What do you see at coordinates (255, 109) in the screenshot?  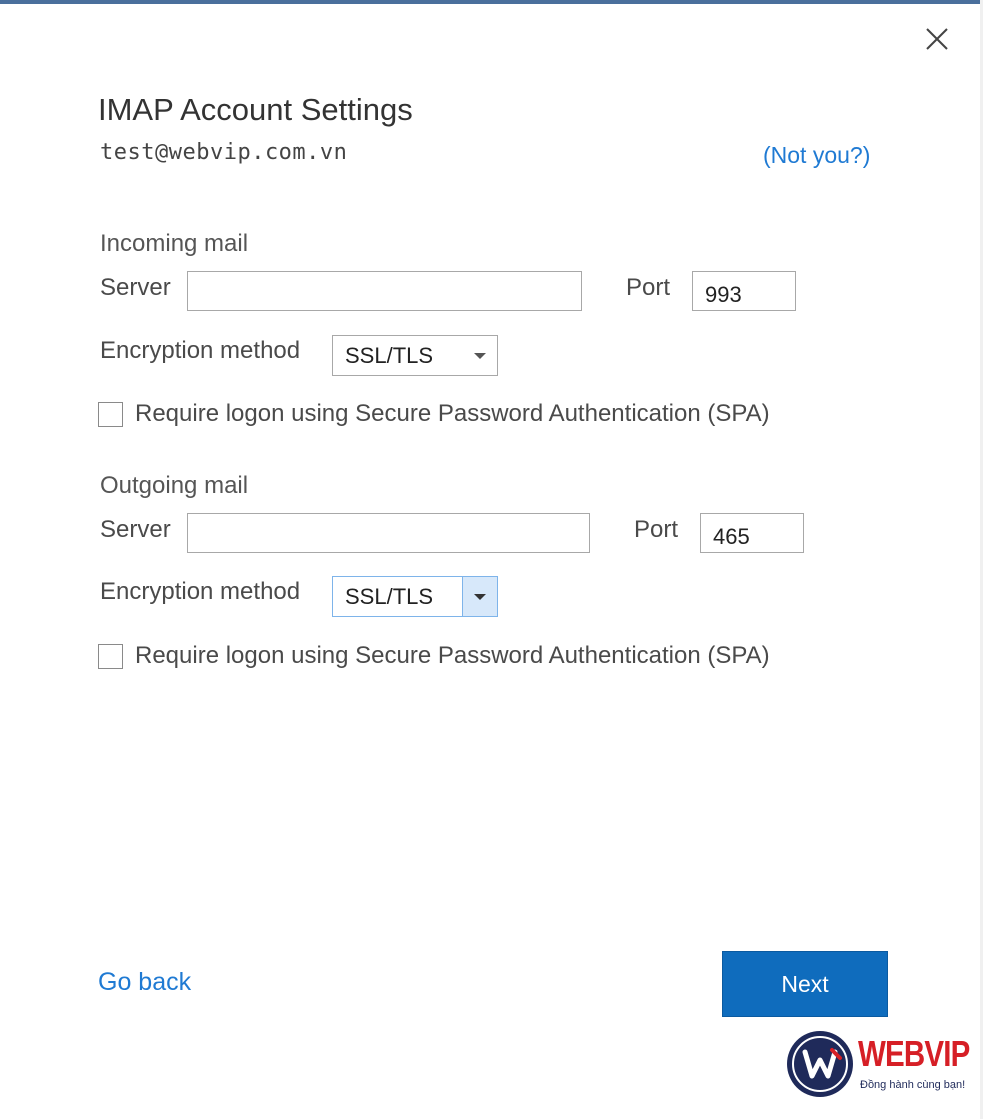 I see `dialog-title: IMAP Account Settings` at bounding box center [255, 109].